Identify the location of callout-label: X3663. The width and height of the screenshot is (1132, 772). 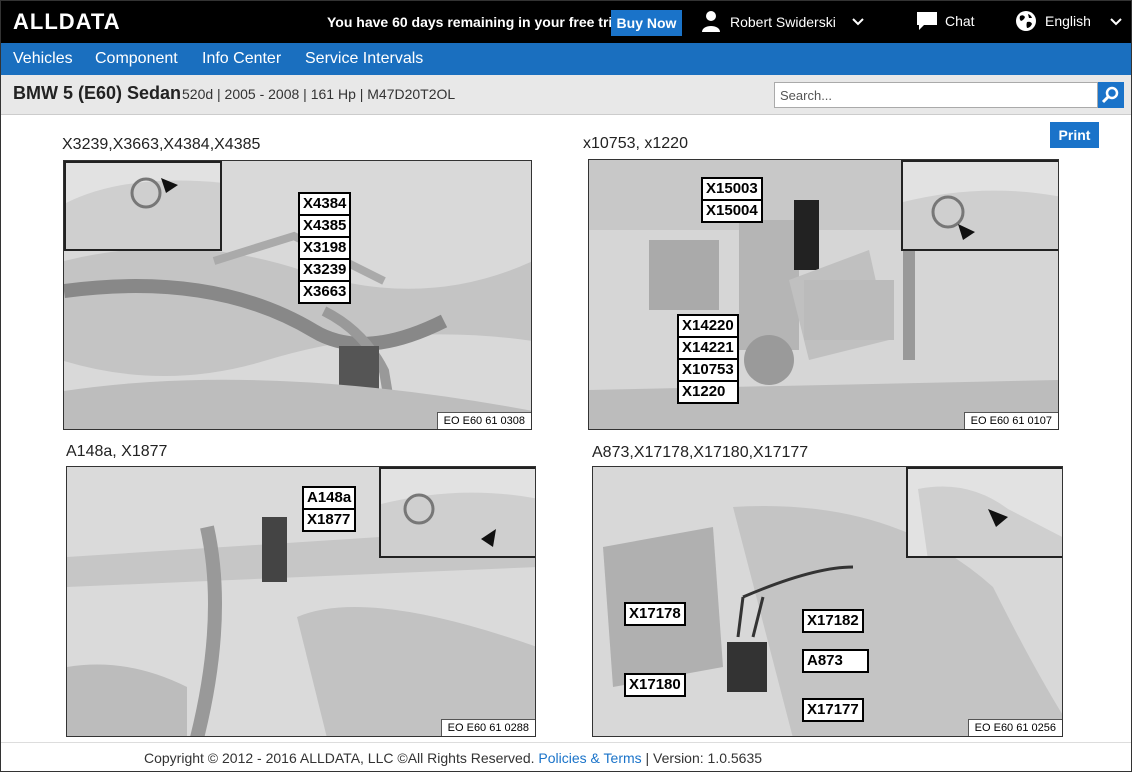
(325, 291).